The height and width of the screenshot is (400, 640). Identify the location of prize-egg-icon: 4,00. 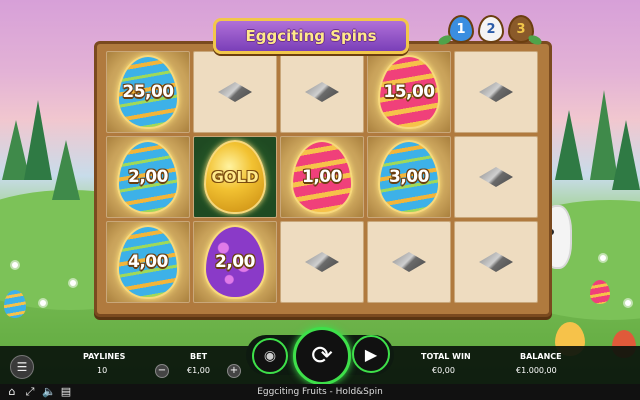
(148, 262).